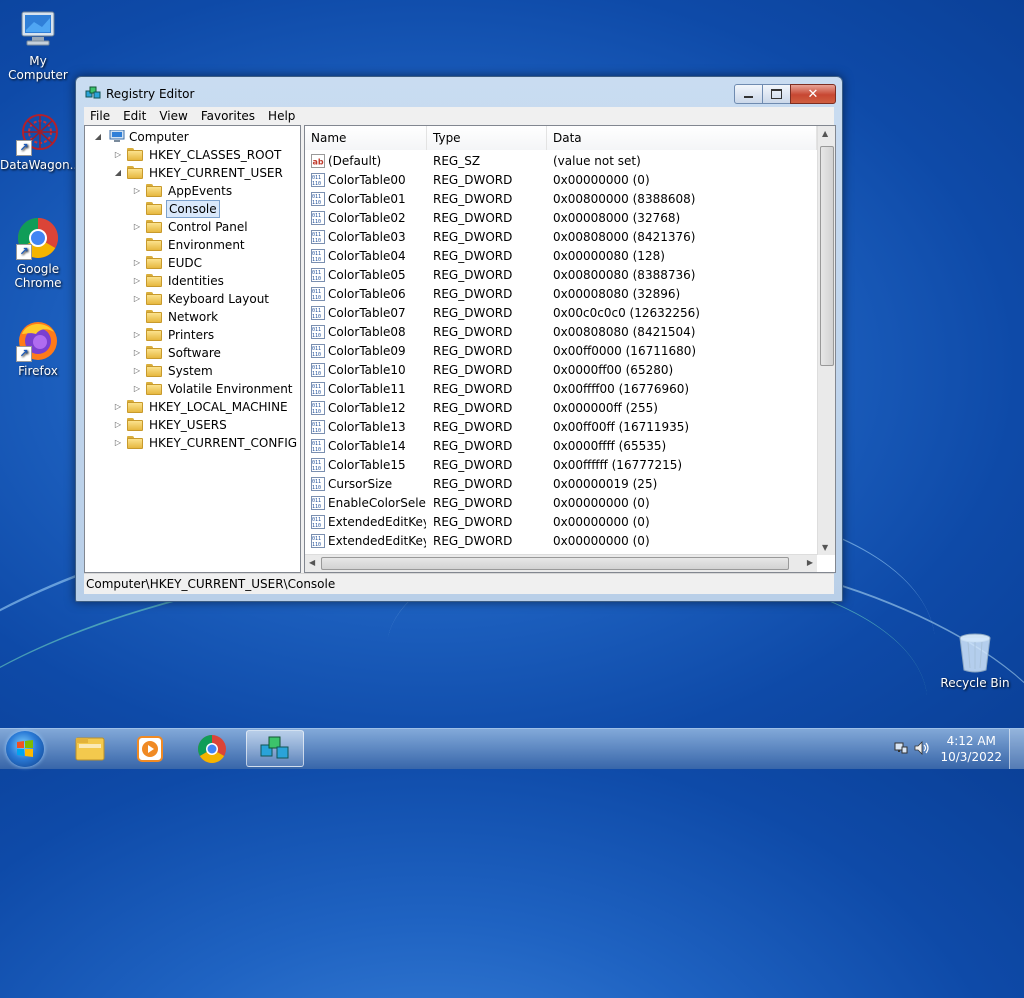 The height and width of the screenshot is (998, 1024). I want to click on horizontal-scrollbar: ◀ ▶, so click(561, 563).